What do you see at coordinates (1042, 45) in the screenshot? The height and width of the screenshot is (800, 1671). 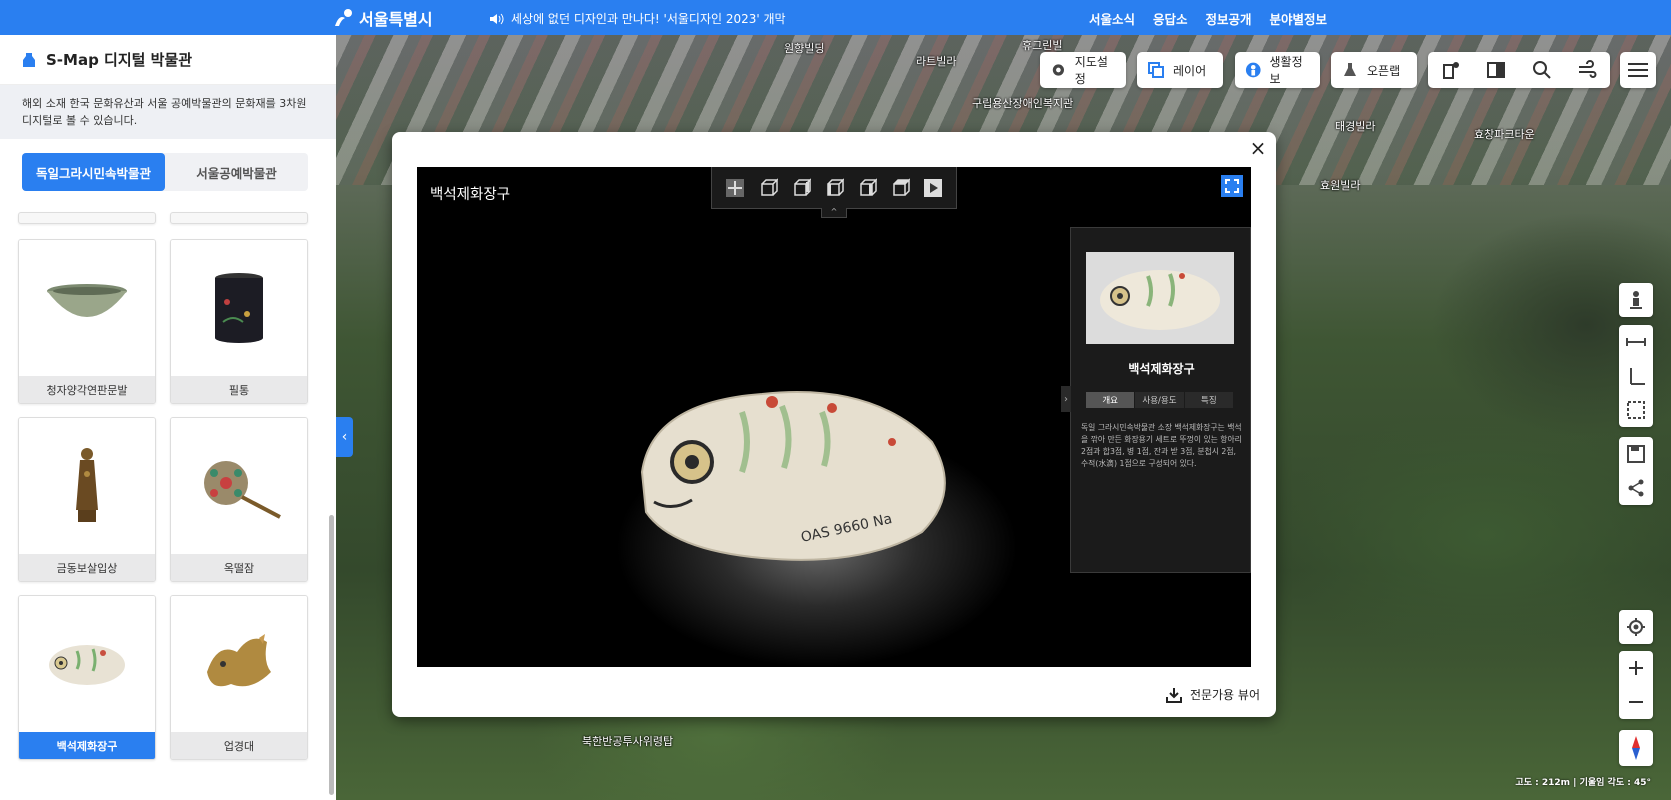 I see `map-label: 휴그린빌` at bounding box center [1042, 45].